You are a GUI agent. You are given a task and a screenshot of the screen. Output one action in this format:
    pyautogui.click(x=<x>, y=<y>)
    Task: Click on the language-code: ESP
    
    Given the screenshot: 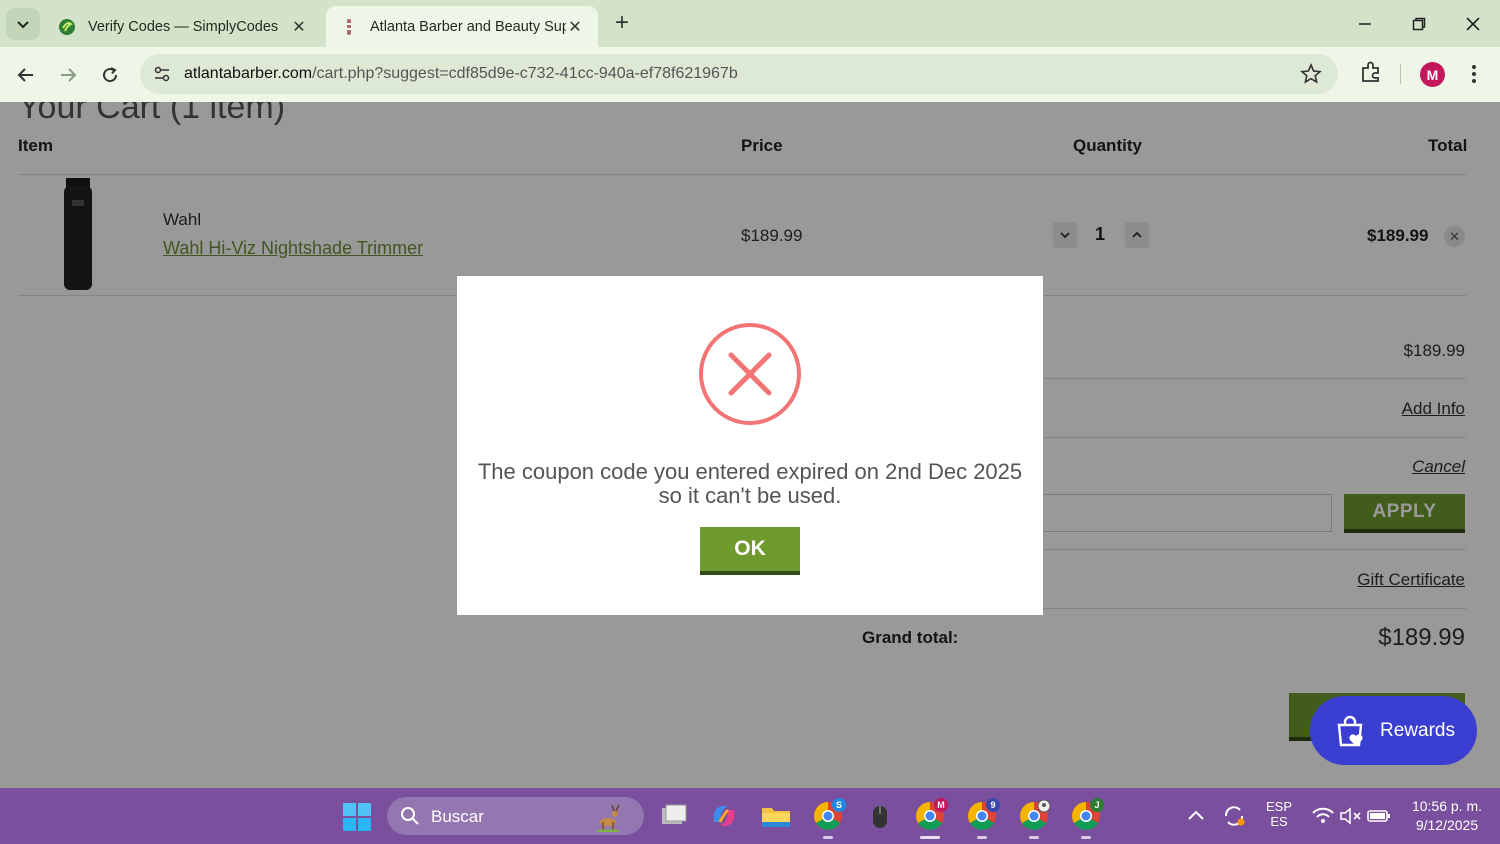 What is the action you would take?
    pyautogui.click(x=1278, y=806)
    